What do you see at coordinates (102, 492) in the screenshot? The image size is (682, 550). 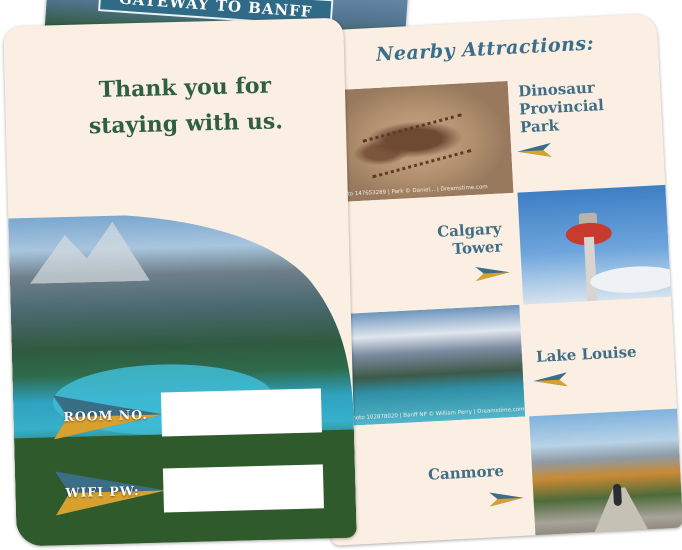 I see `wifi-password-label: WIFI PW:` at bounding box center [102, 492].